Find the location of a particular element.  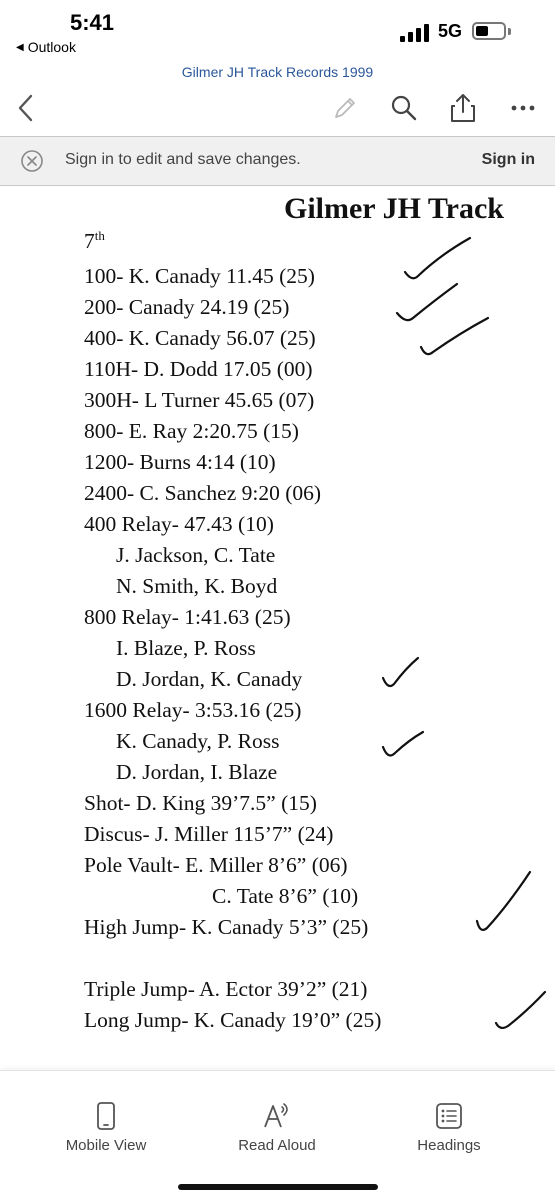

headings-label: Headings is located at coordinates (449, 1145).